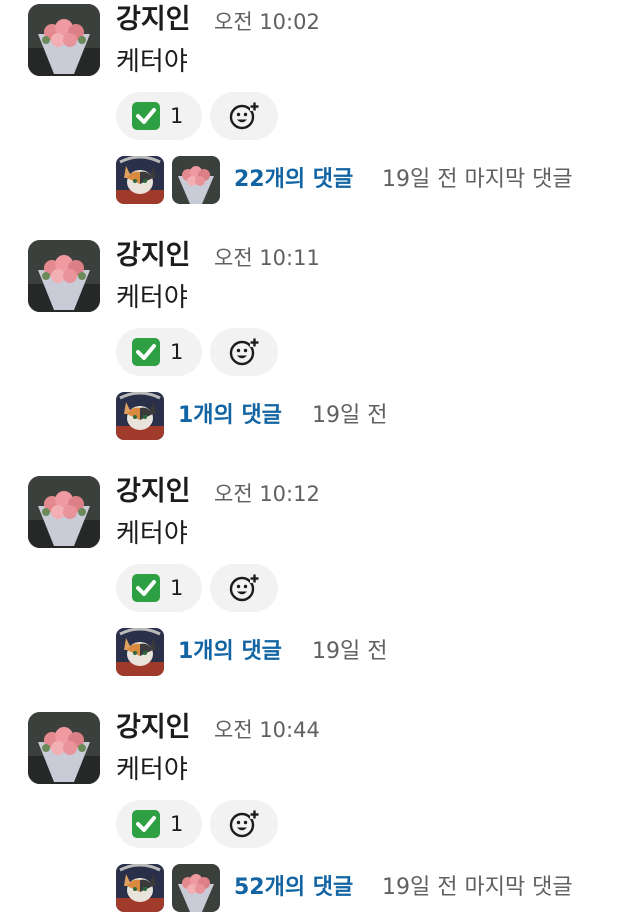 The height and width of the screenshot is (924, 644). Describe the element at coordinates (267, 22) in the screenshot. I see `message-timestamp: 오전 10:02` at that location.